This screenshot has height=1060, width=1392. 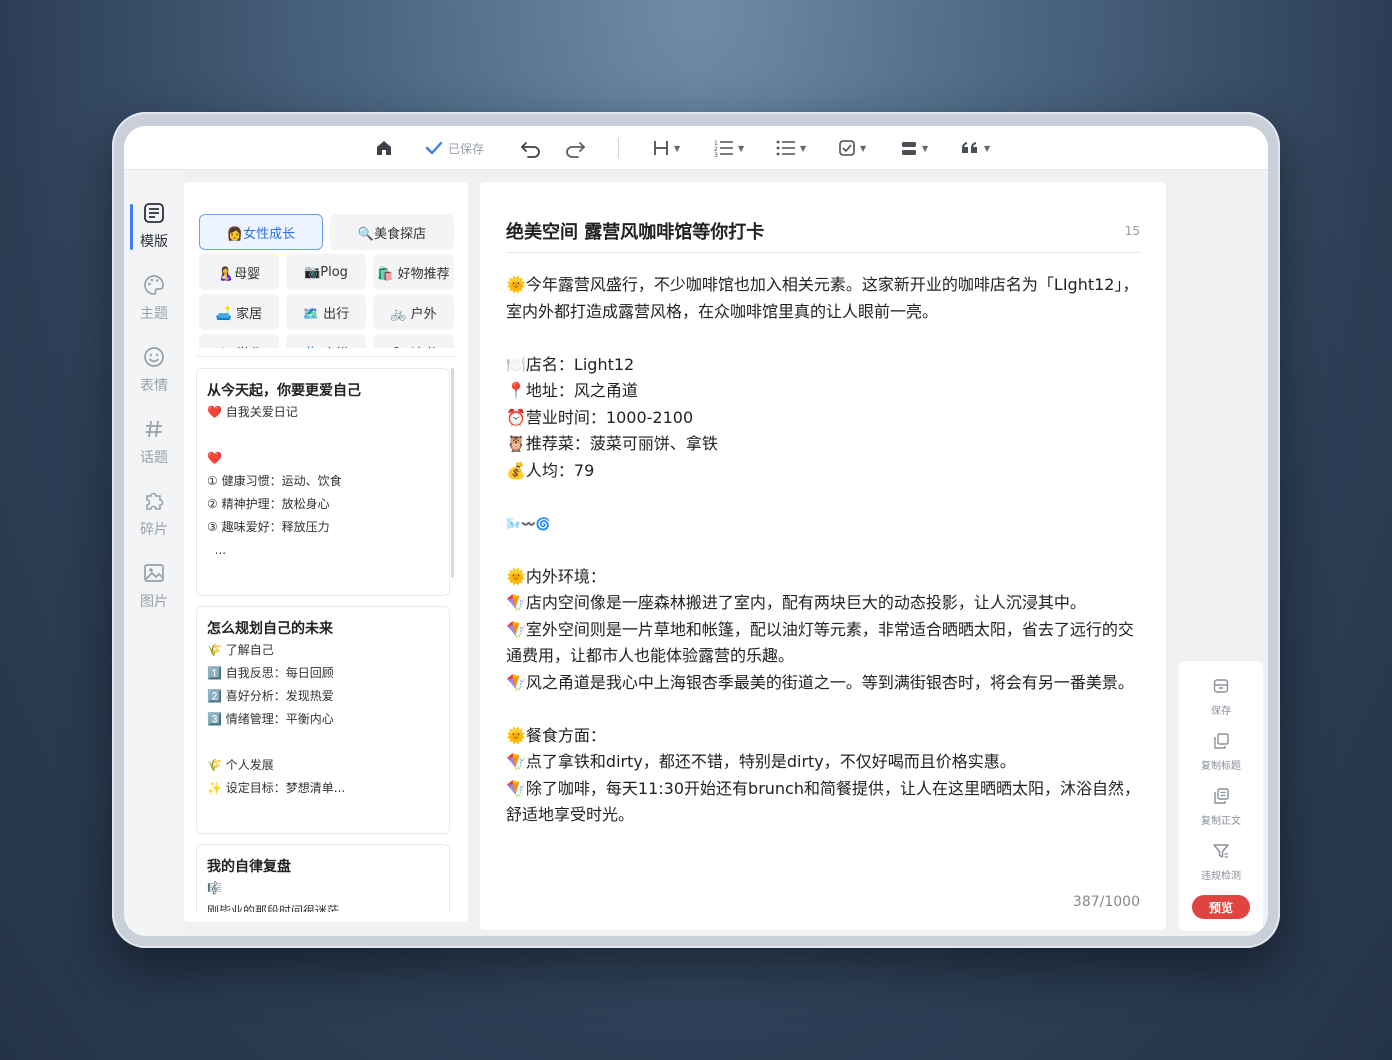 I want to click on title-divider, so click(x=823, y=252).